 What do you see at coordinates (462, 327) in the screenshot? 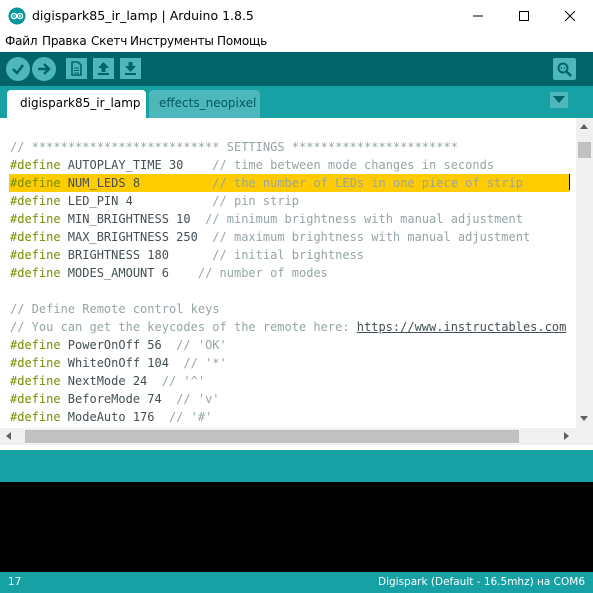
I see `instructables-link: https://www.instructables.com` at bounding box center [462, 327].